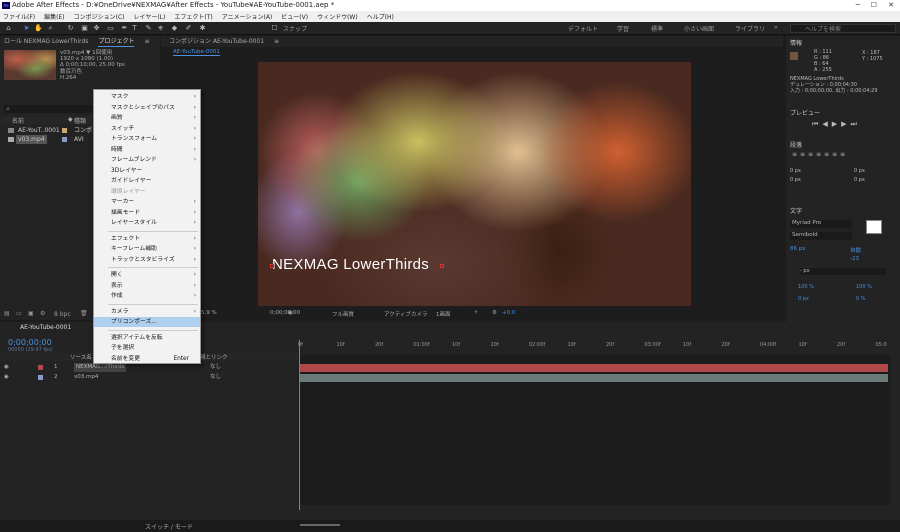  I want to click on menu-item: レイヤー(L), so click(150, 16).